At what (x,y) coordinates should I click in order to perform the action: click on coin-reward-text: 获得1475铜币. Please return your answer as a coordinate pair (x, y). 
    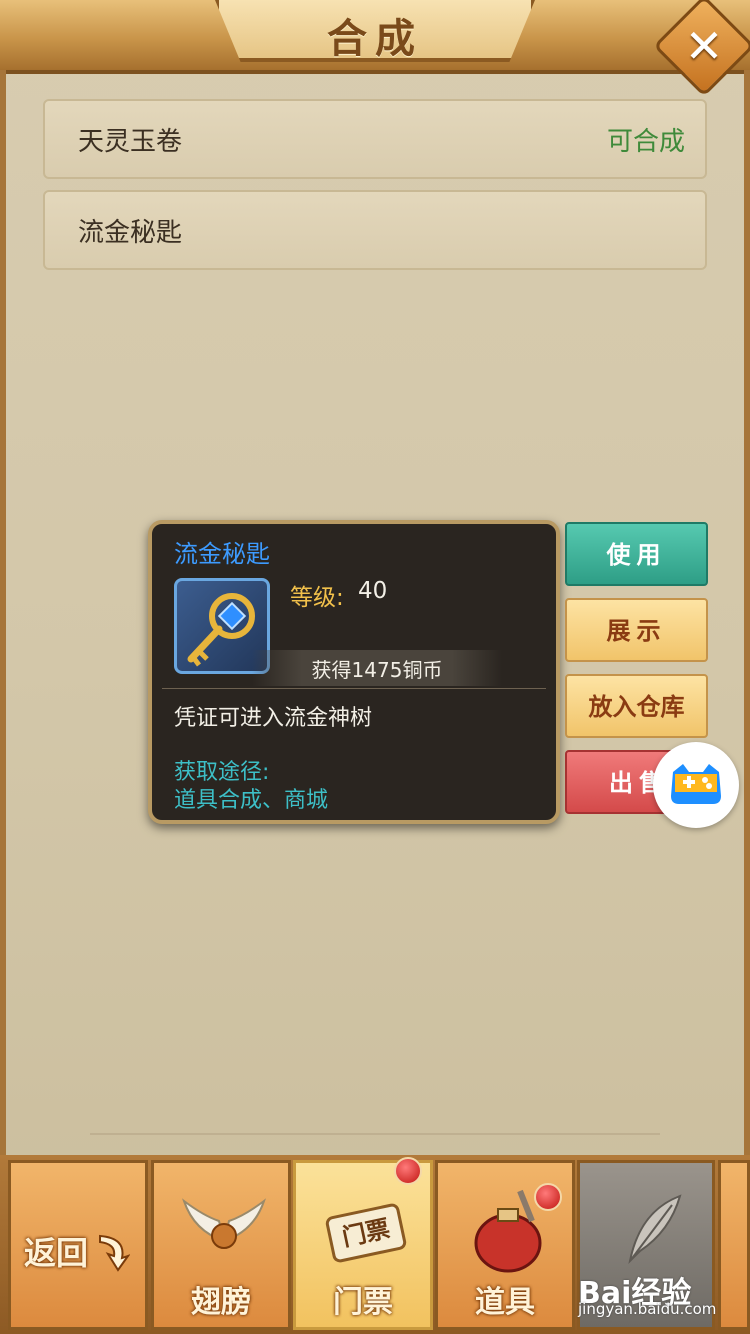
    Looking at the image, I should click on (377, 670).